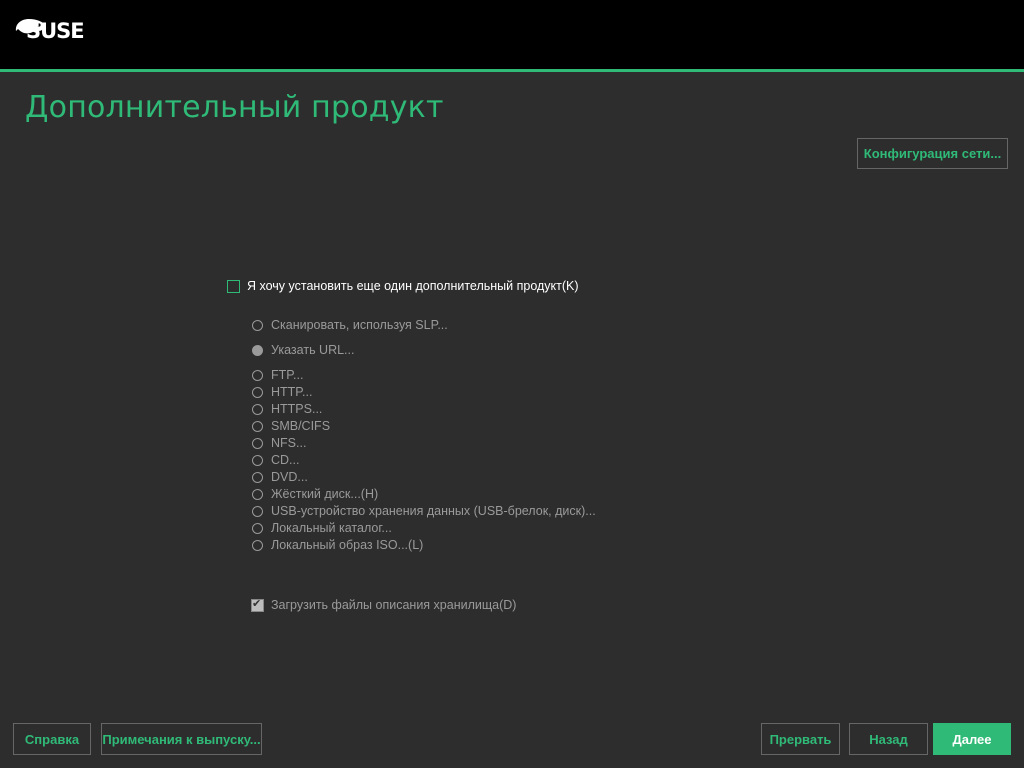 Image resolution: width=1024 pixels, height=768 pixels. I want to click on suse-logo: SUSE, so click(51, 37).